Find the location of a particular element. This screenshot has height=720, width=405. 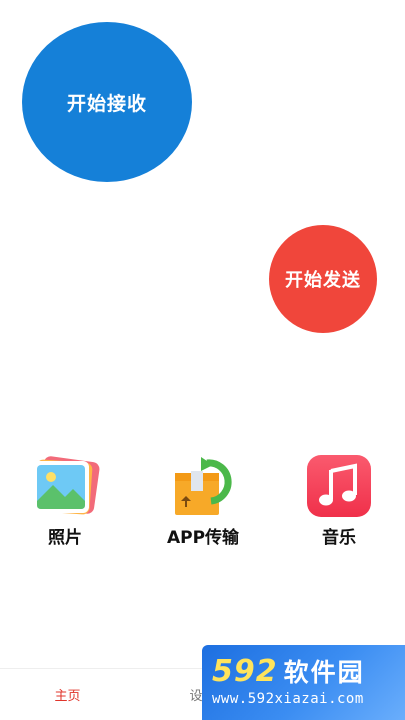

site-watermark: 592 软件园 www.592xiazai.com is located at coordinates (303, 682).